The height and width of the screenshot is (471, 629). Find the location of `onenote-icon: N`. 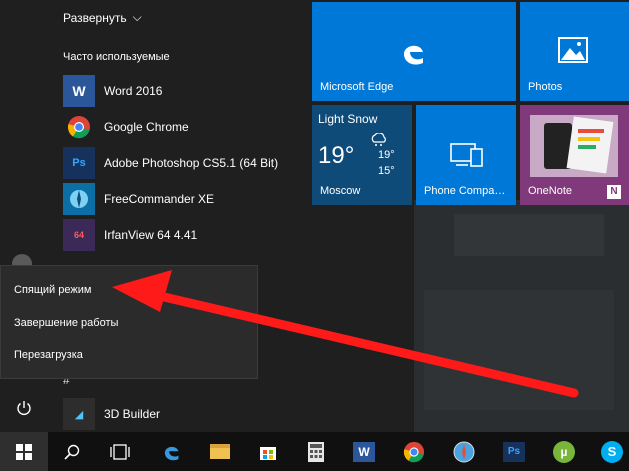

onenote-icon: N is located at coordinates (614, 192).